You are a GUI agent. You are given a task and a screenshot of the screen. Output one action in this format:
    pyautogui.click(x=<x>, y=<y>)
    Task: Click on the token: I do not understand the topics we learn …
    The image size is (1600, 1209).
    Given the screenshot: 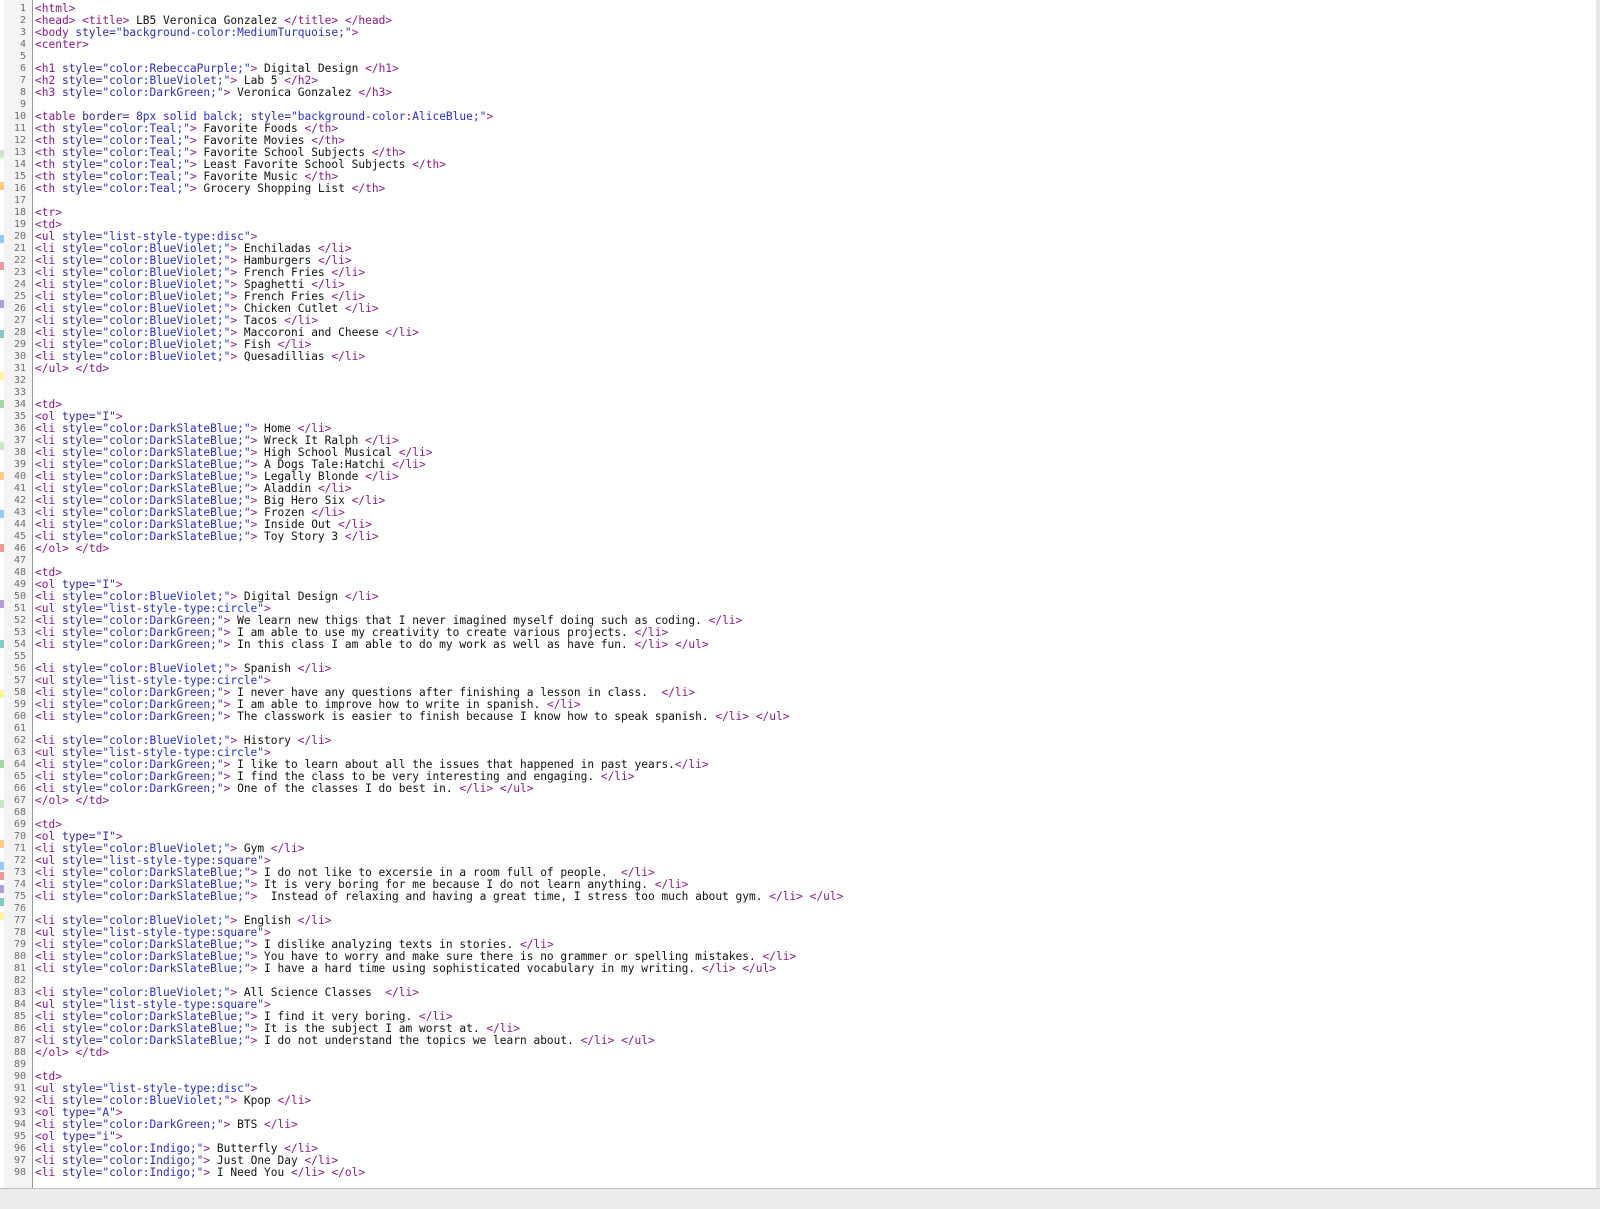 What is the action you would take?
    pyautogui.click(x=419, y=1040)
    